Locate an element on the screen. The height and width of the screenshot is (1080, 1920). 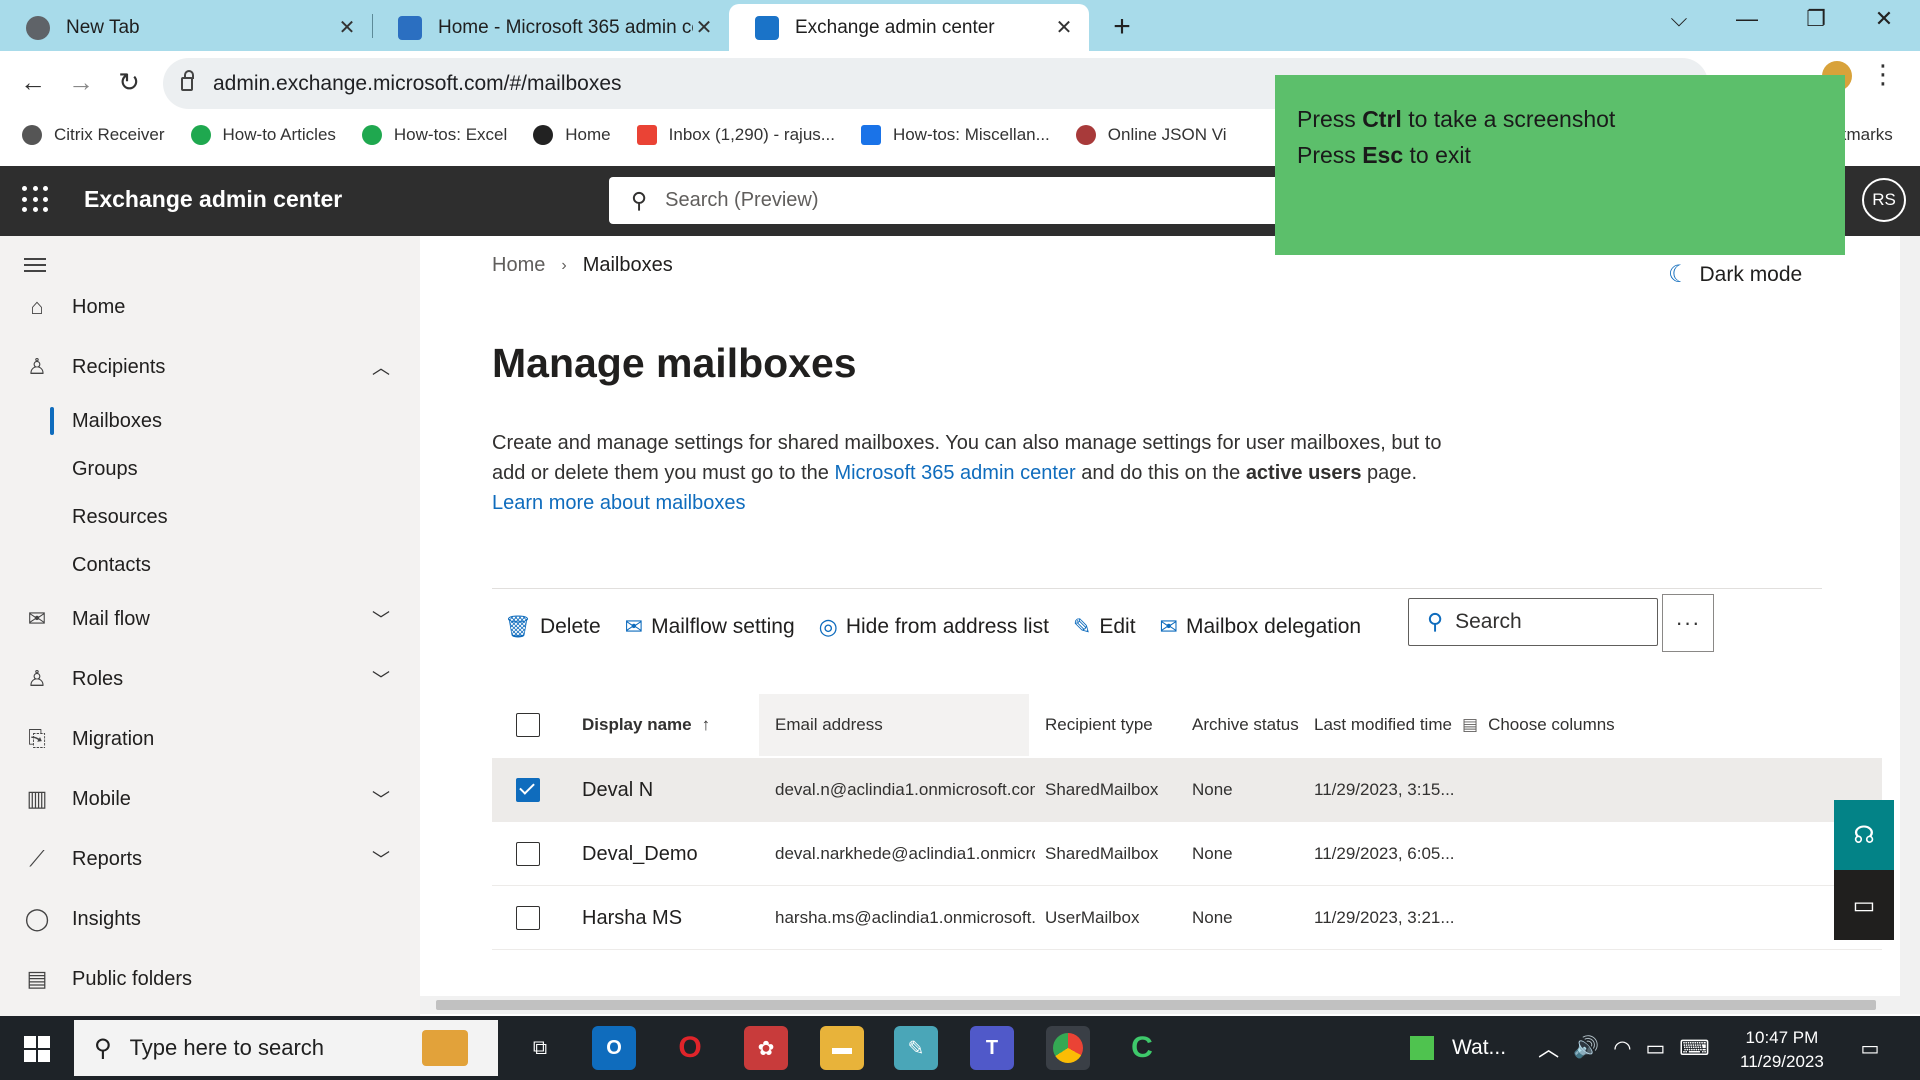
column-label: Recipient type is located at coordinates (1099, 724).